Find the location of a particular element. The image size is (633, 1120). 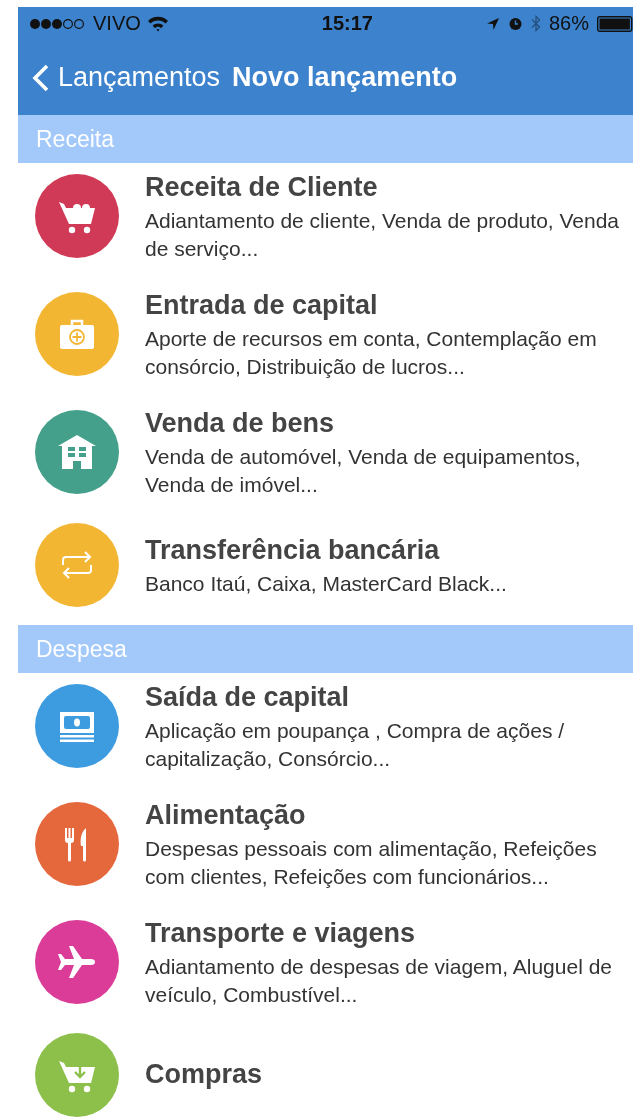

category-title: Receita de Cliente is located at coordinates (262, 187).